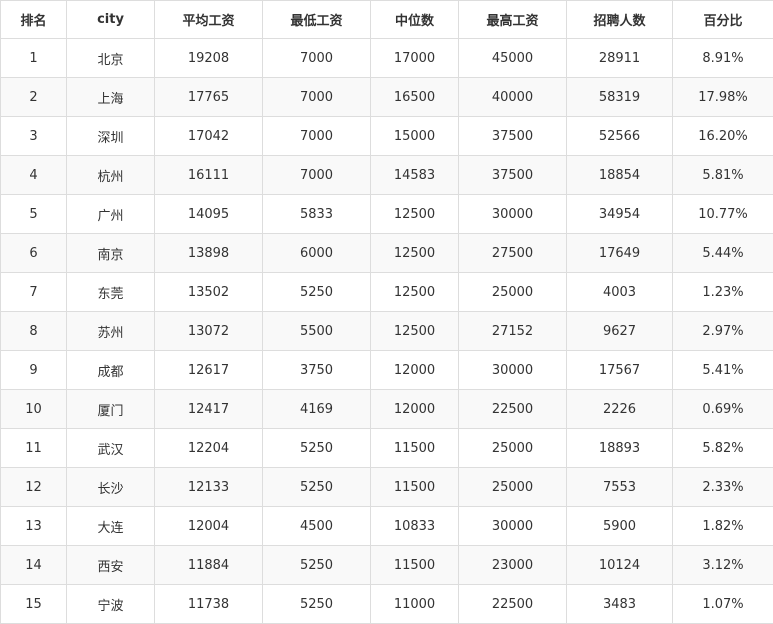 The height and width of the screenshot is (624, 773). Describe the element at coordinates (723, 214) in the screenshot. I see `percentage-cell: 10.77%` at that location.